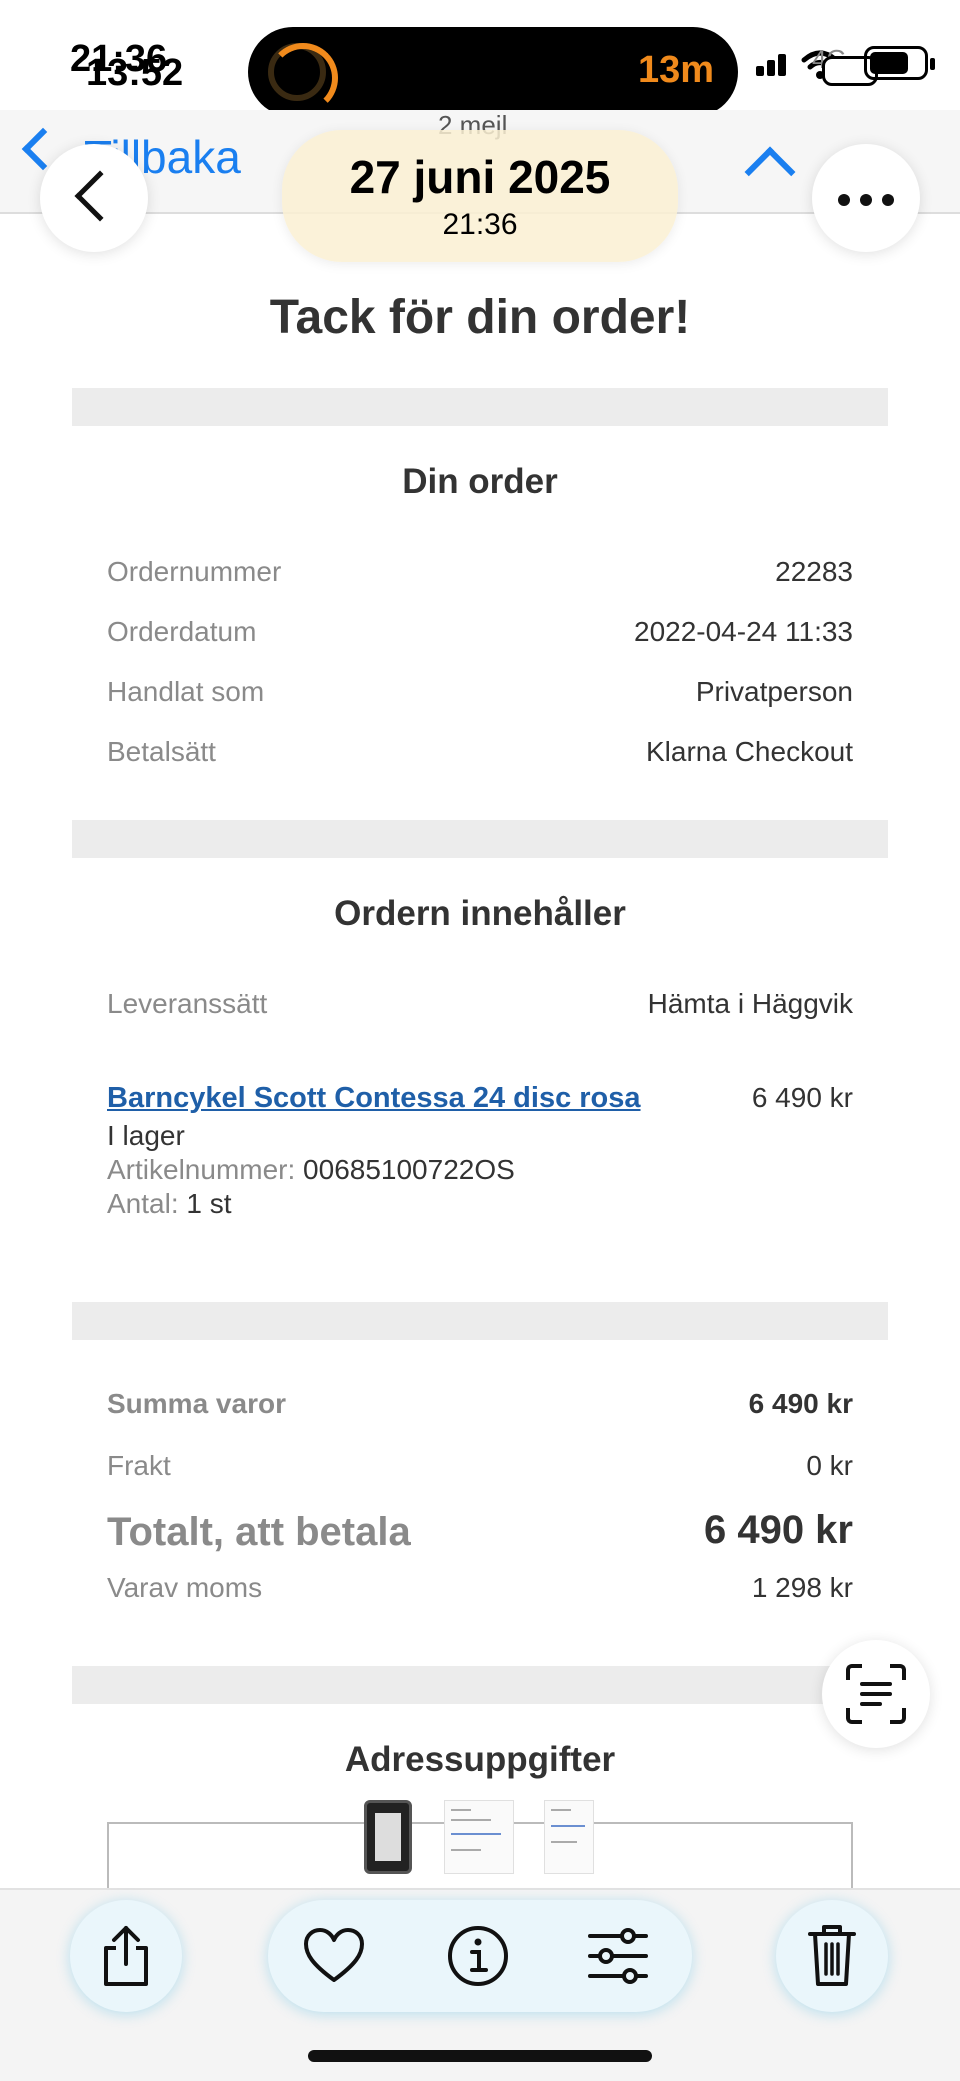 This screenshot has height=2081, width=960. What do you see at coordinates (334, 1956) in the screenshot?
I see `heart-icon` at bounding box center [334, 1956].